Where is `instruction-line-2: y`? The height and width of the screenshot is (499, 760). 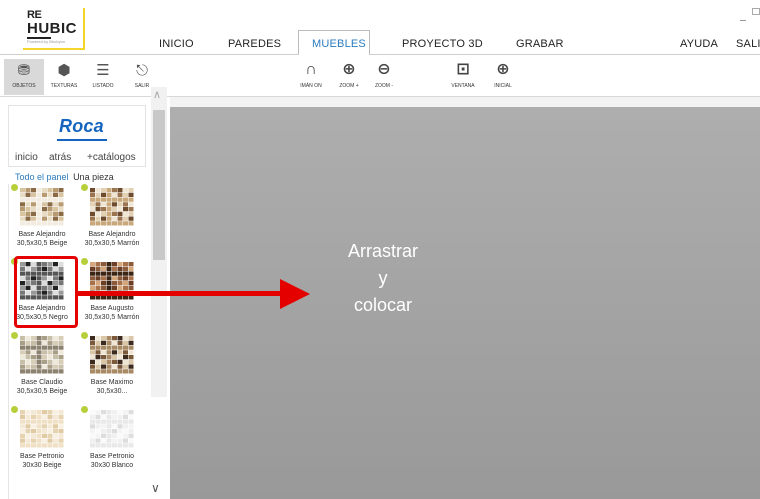 instruction-line-2: y is located at coordinates (383, 278).